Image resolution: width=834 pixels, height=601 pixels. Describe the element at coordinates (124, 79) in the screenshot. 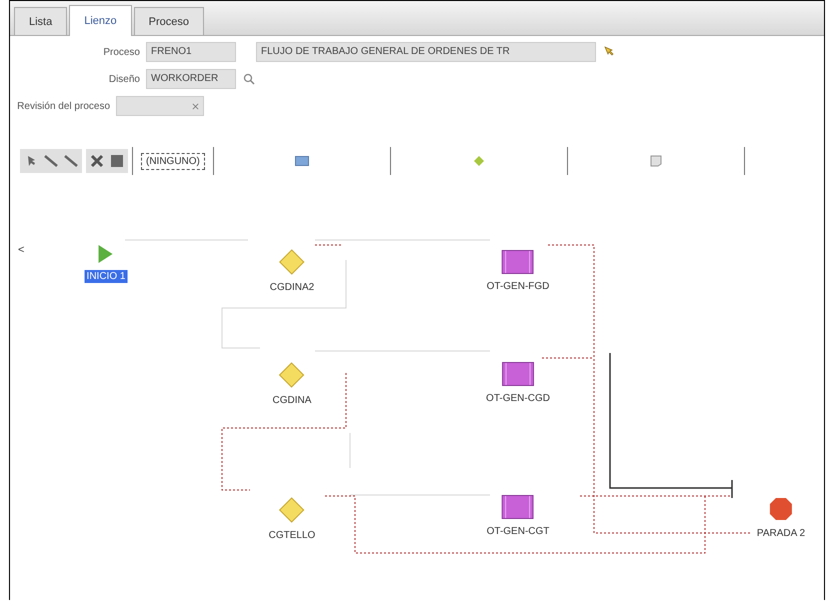

I see `field-label: Diseño` at that location.